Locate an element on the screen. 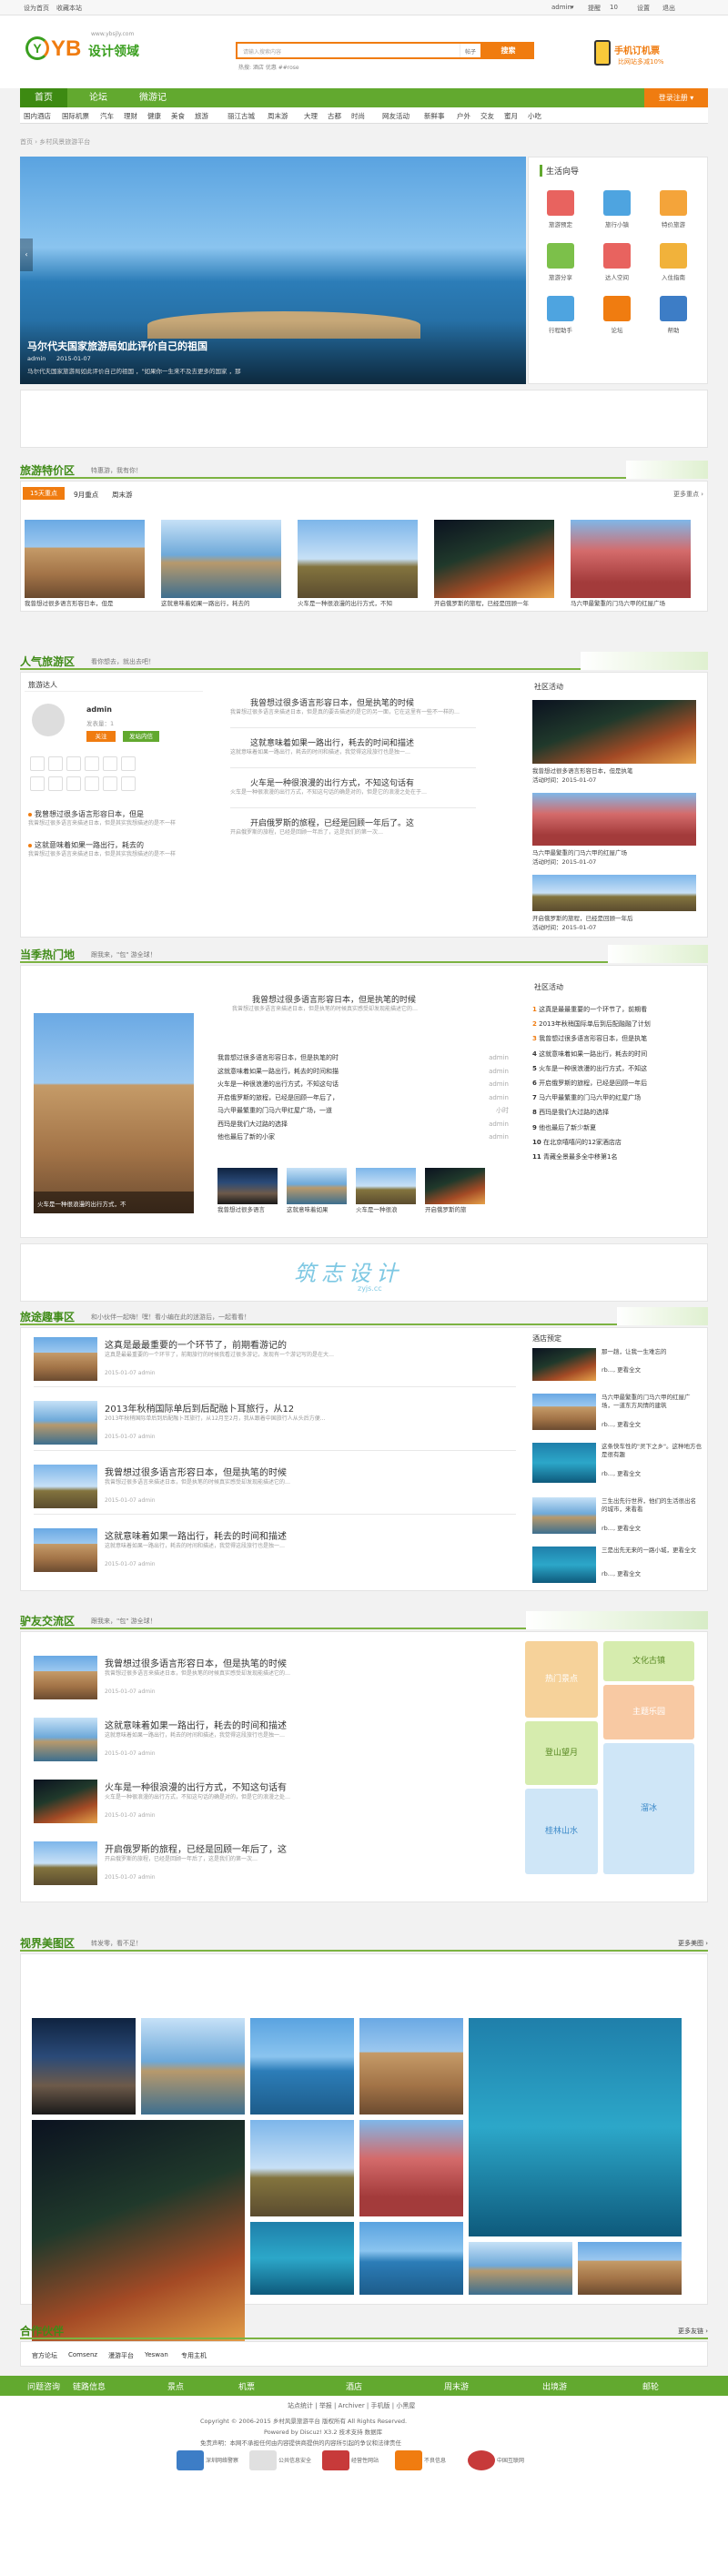 This screenshot has width=728, height=2576. logo-text: YB is located at coordinates (66, 49).